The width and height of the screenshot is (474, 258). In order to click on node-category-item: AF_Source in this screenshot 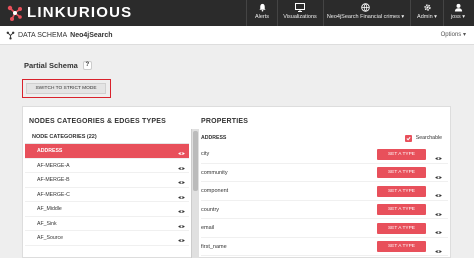, I will do `click(107, 238)`.